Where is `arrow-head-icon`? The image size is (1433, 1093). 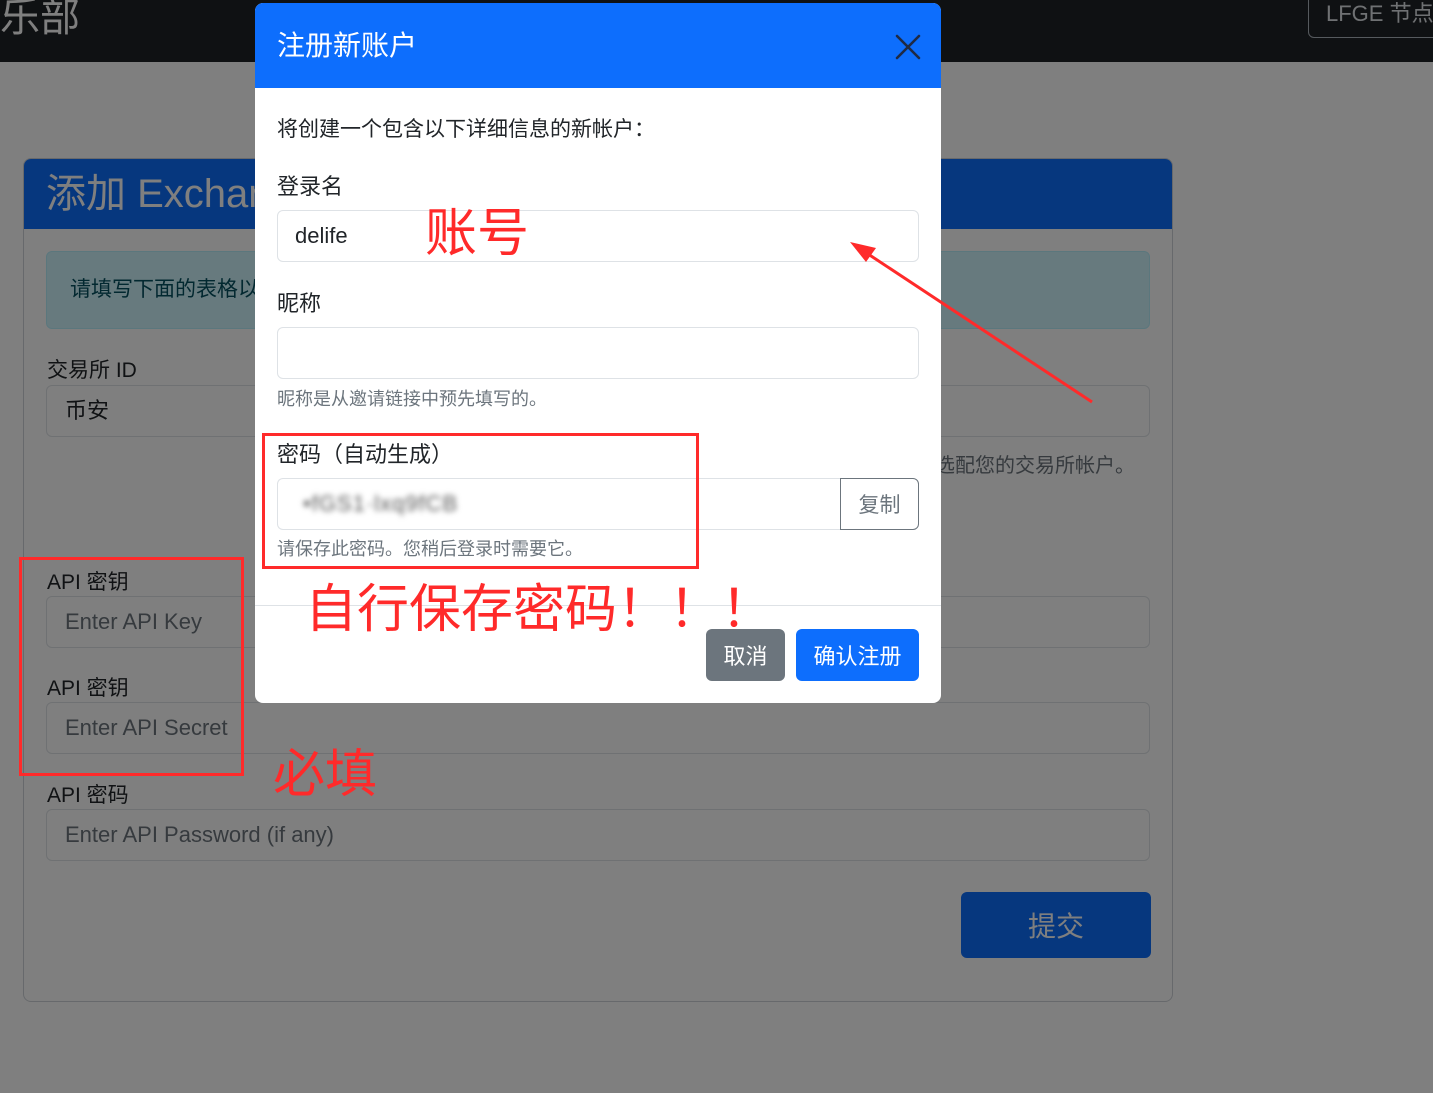
arrow-head-icon is located at coordinates (863, 252).